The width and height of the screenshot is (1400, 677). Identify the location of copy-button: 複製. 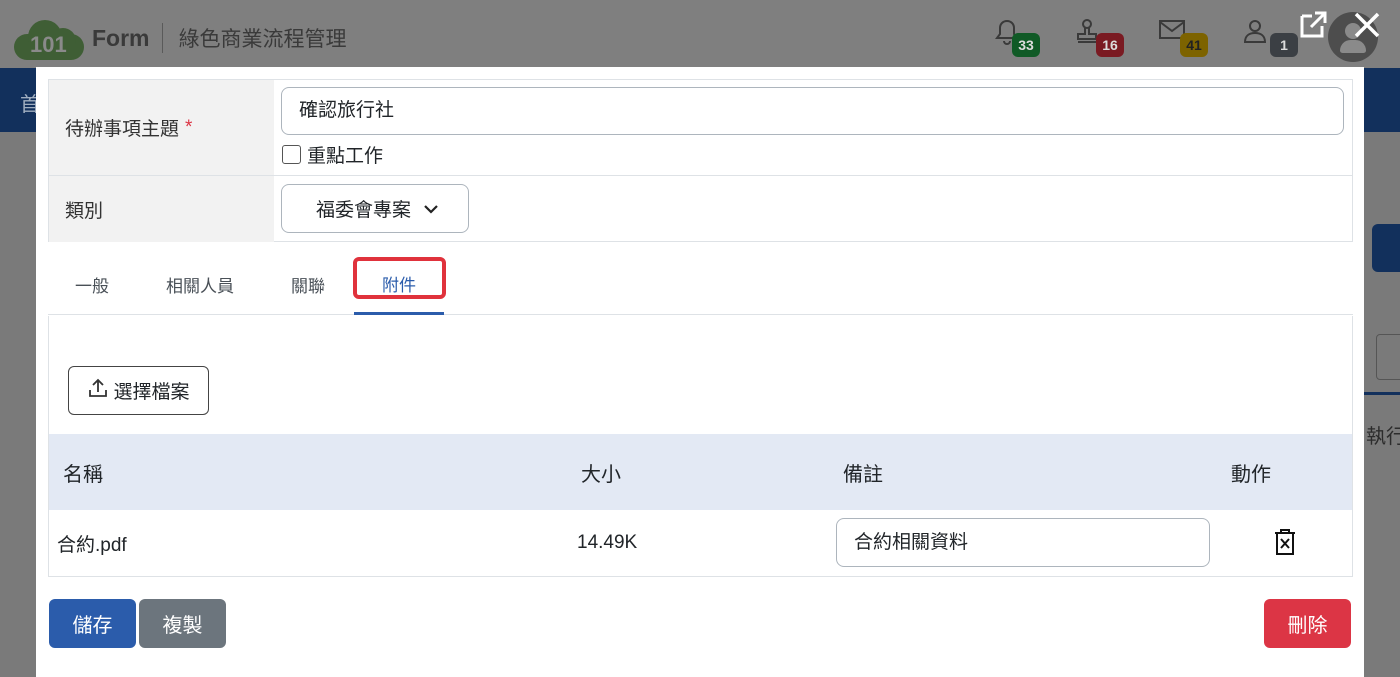
(182, 623).